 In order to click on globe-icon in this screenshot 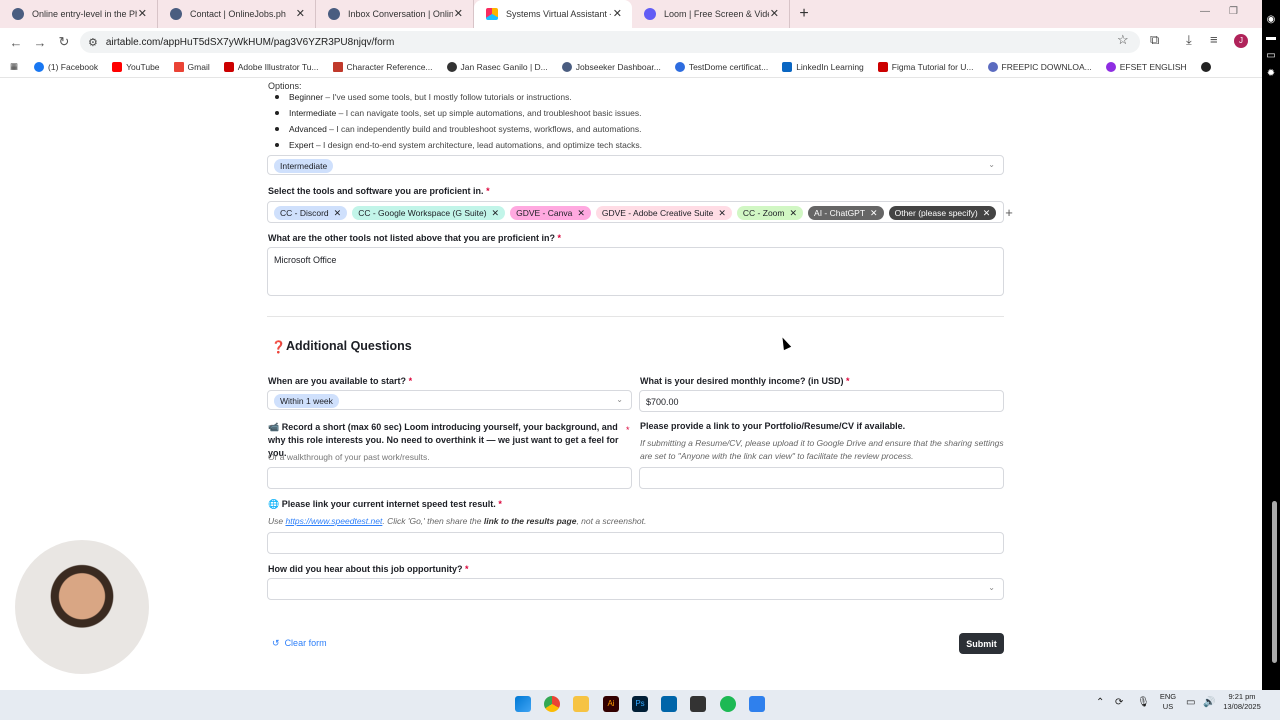, I will do `click(1205, 66)`.